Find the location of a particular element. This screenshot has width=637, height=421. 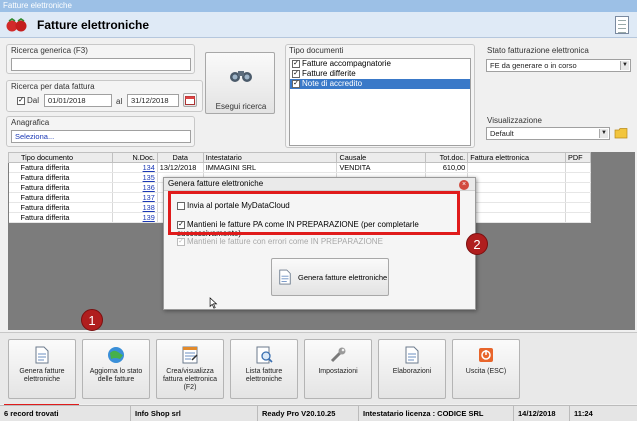

column-header: Tot.doc. is located at coordinates (447, 157).